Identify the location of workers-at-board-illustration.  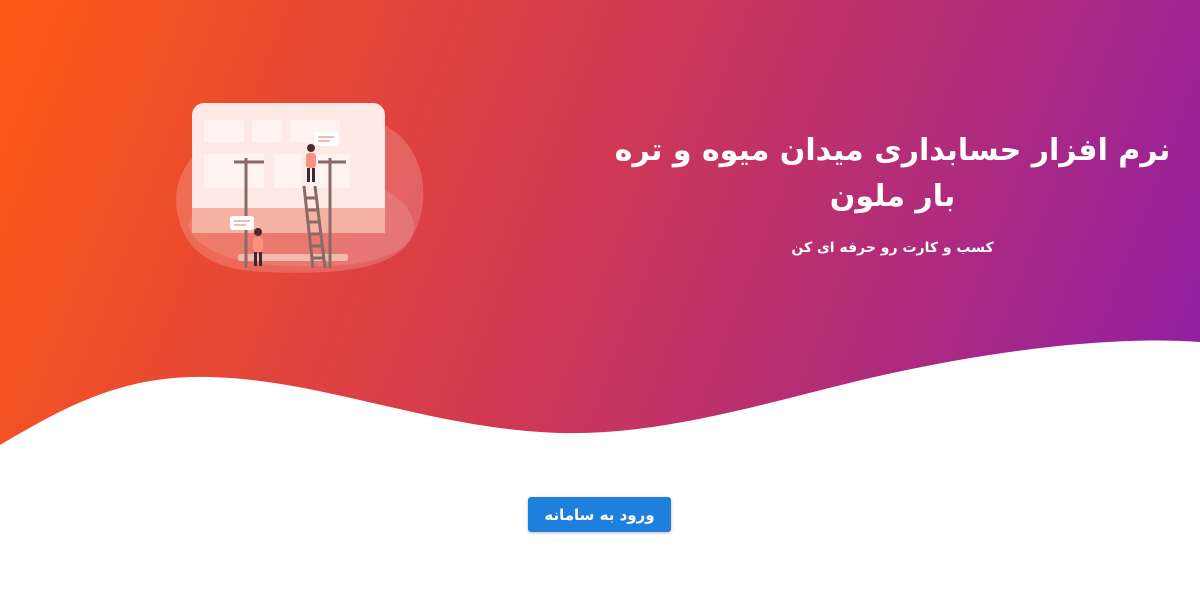
(300, 188).